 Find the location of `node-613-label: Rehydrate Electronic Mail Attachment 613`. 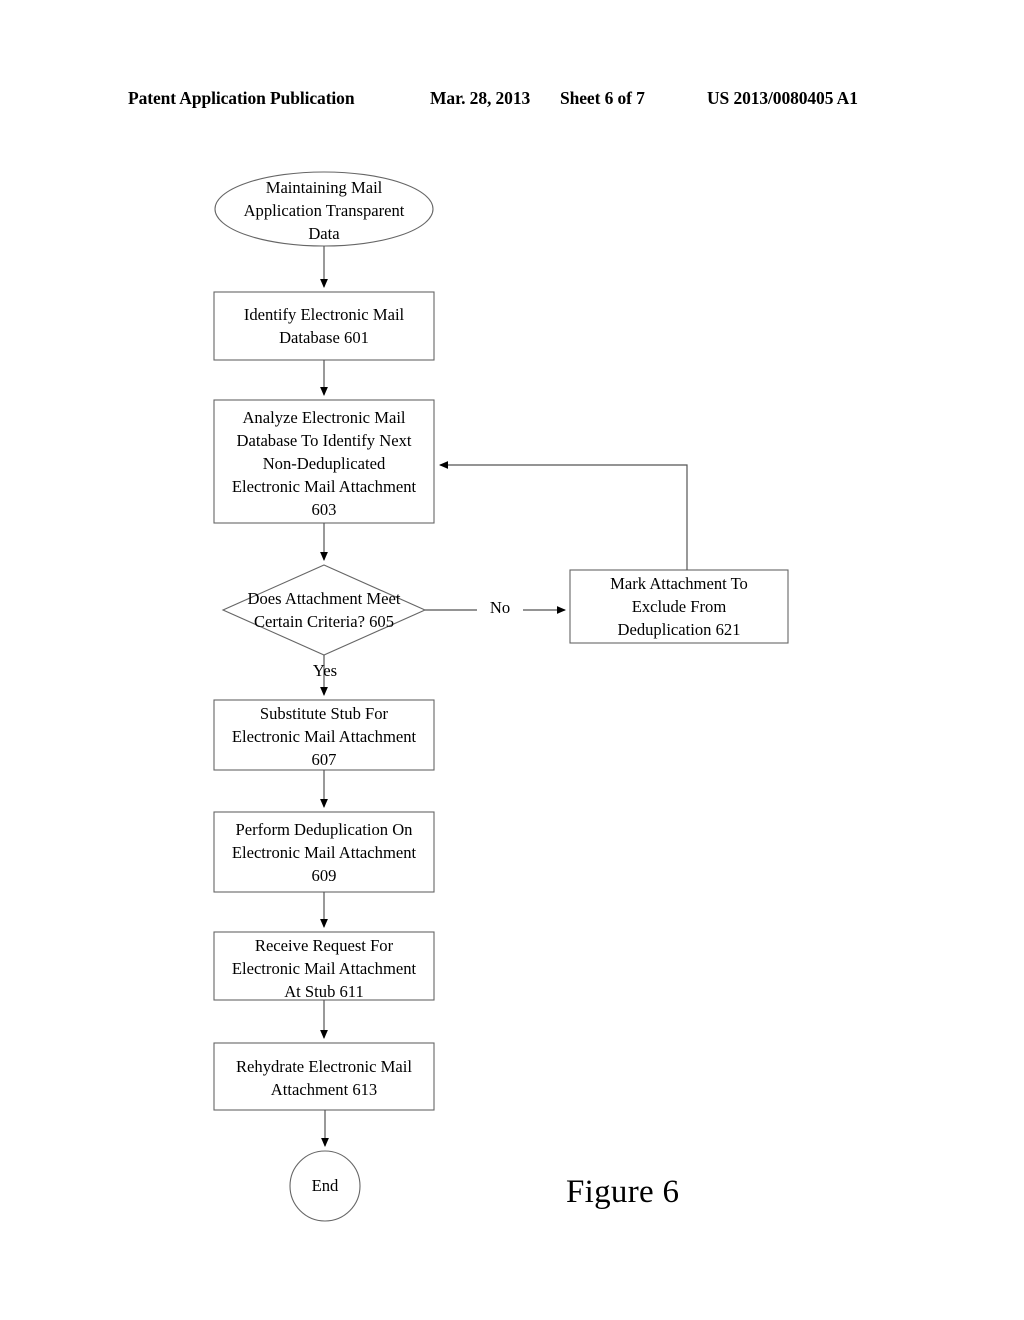

node-613-label: Rehydrate Electronic Mail Attachment 613 is located at coordinates (323, 1078).